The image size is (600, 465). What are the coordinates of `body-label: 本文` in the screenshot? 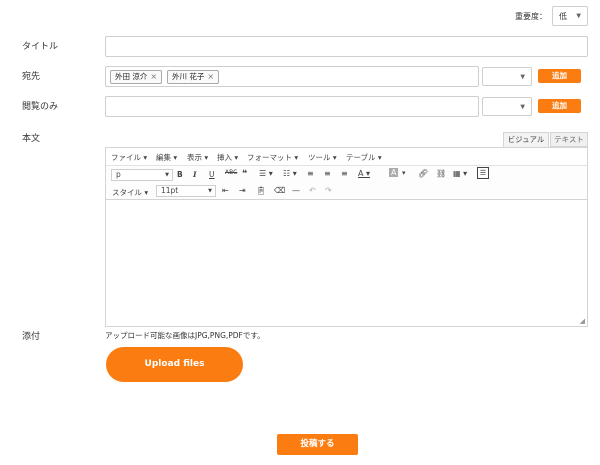 It's located at (31, 139).